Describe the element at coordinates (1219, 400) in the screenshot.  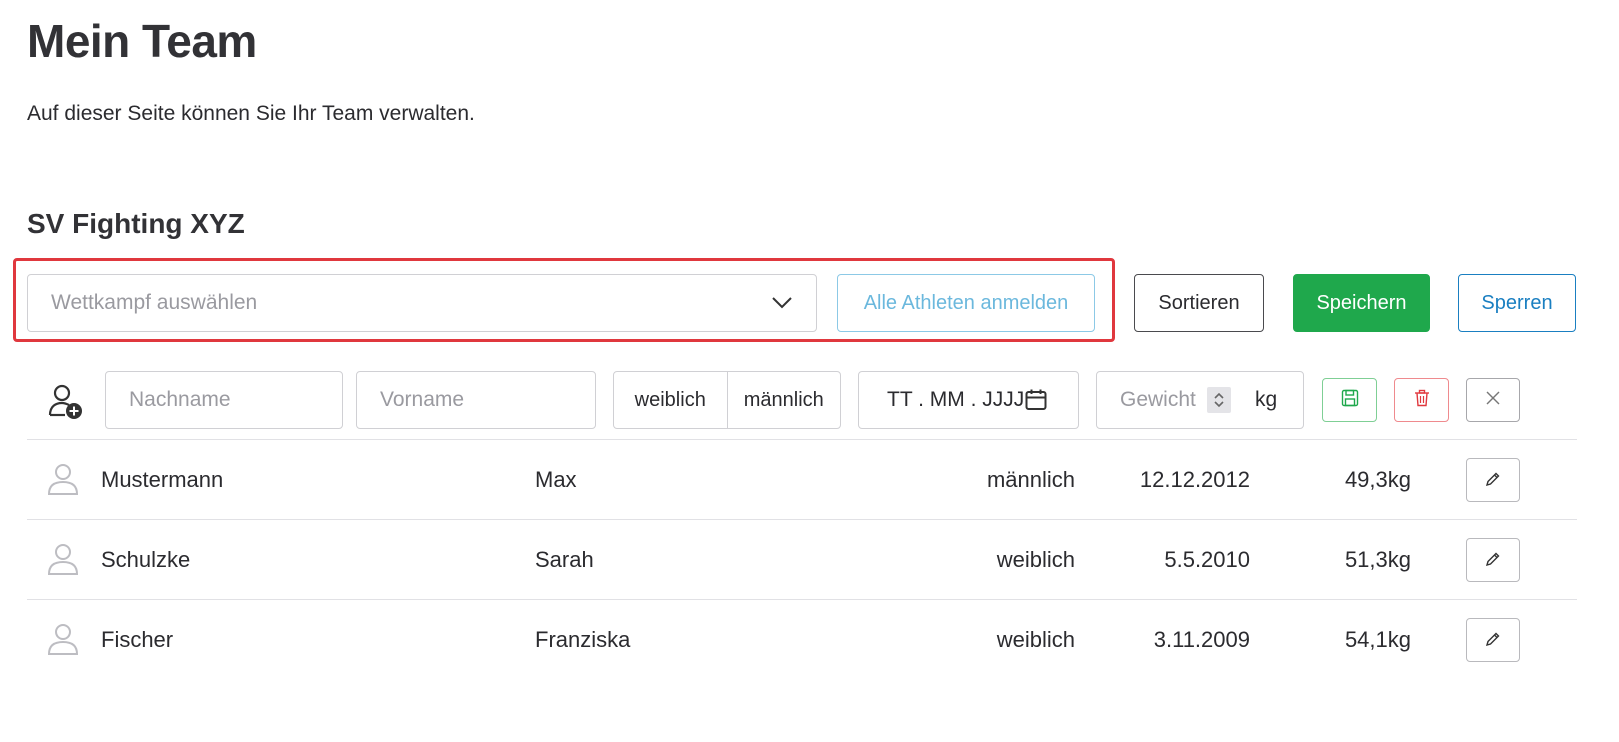
I see `spinner-icon` at that location.